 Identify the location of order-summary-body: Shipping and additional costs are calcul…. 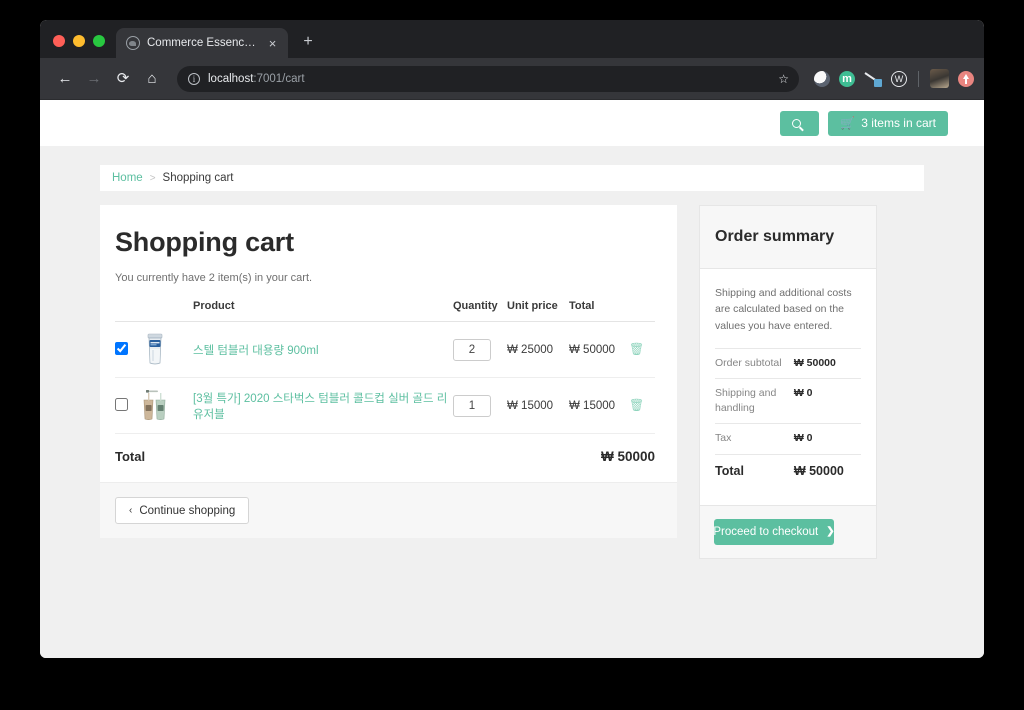
(788, 387).